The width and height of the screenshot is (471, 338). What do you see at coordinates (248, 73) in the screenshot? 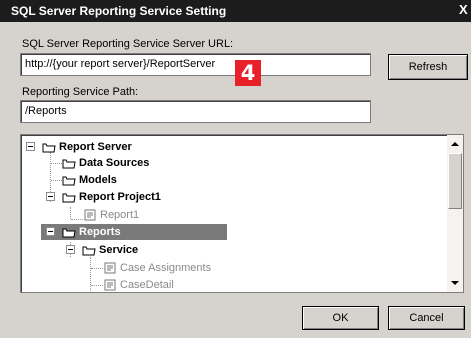
I see `step-number-badge: 4` at bounding box center [248, 73].